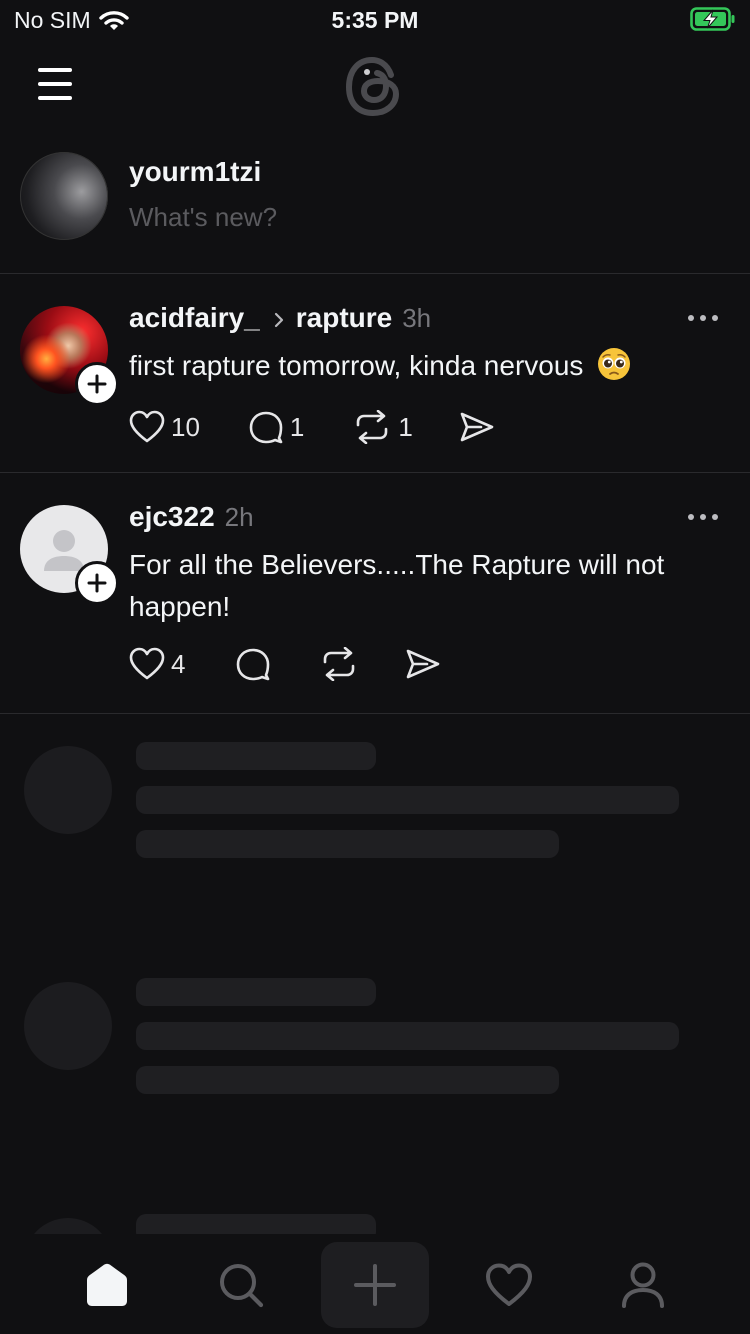 This screenshot has width=750, height=1334. I want to click on tab-search, so click(241, 1285).